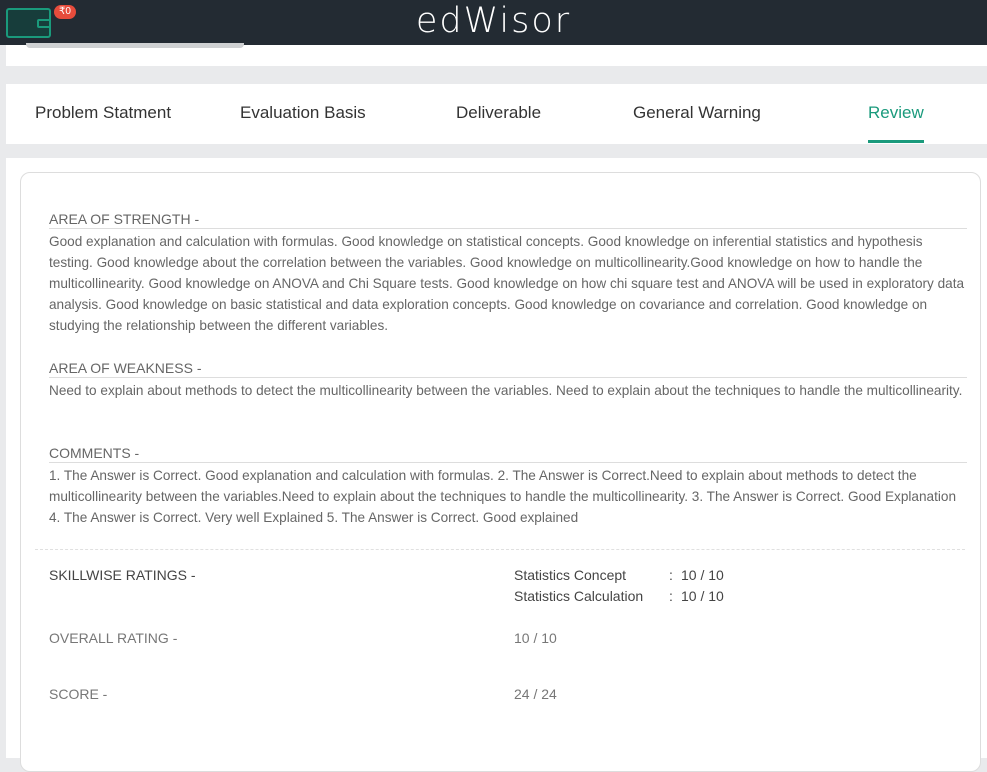  I want to click on tab-problem-statement: Problem Statment, so click(103, 114).